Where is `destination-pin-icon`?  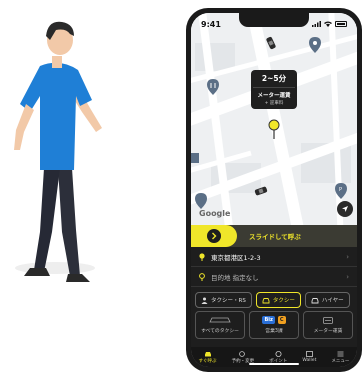
destination-pin-icon is located at coordinates (202, 276).